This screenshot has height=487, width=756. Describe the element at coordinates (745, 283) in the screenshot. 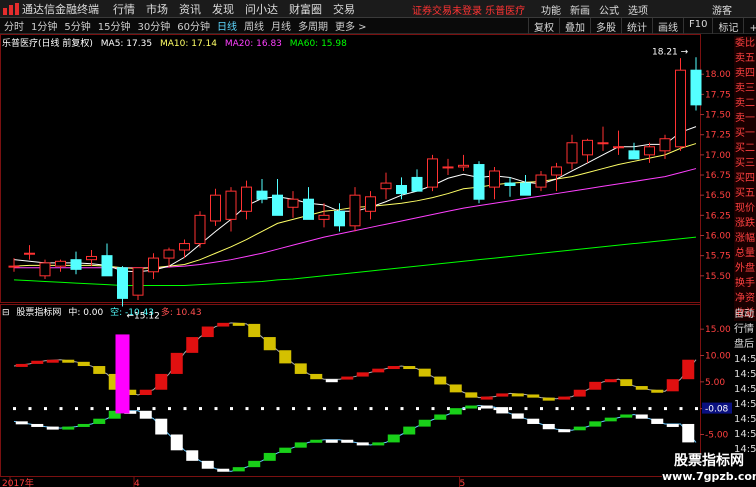

I see `quote-label-16: 换手` at that location.